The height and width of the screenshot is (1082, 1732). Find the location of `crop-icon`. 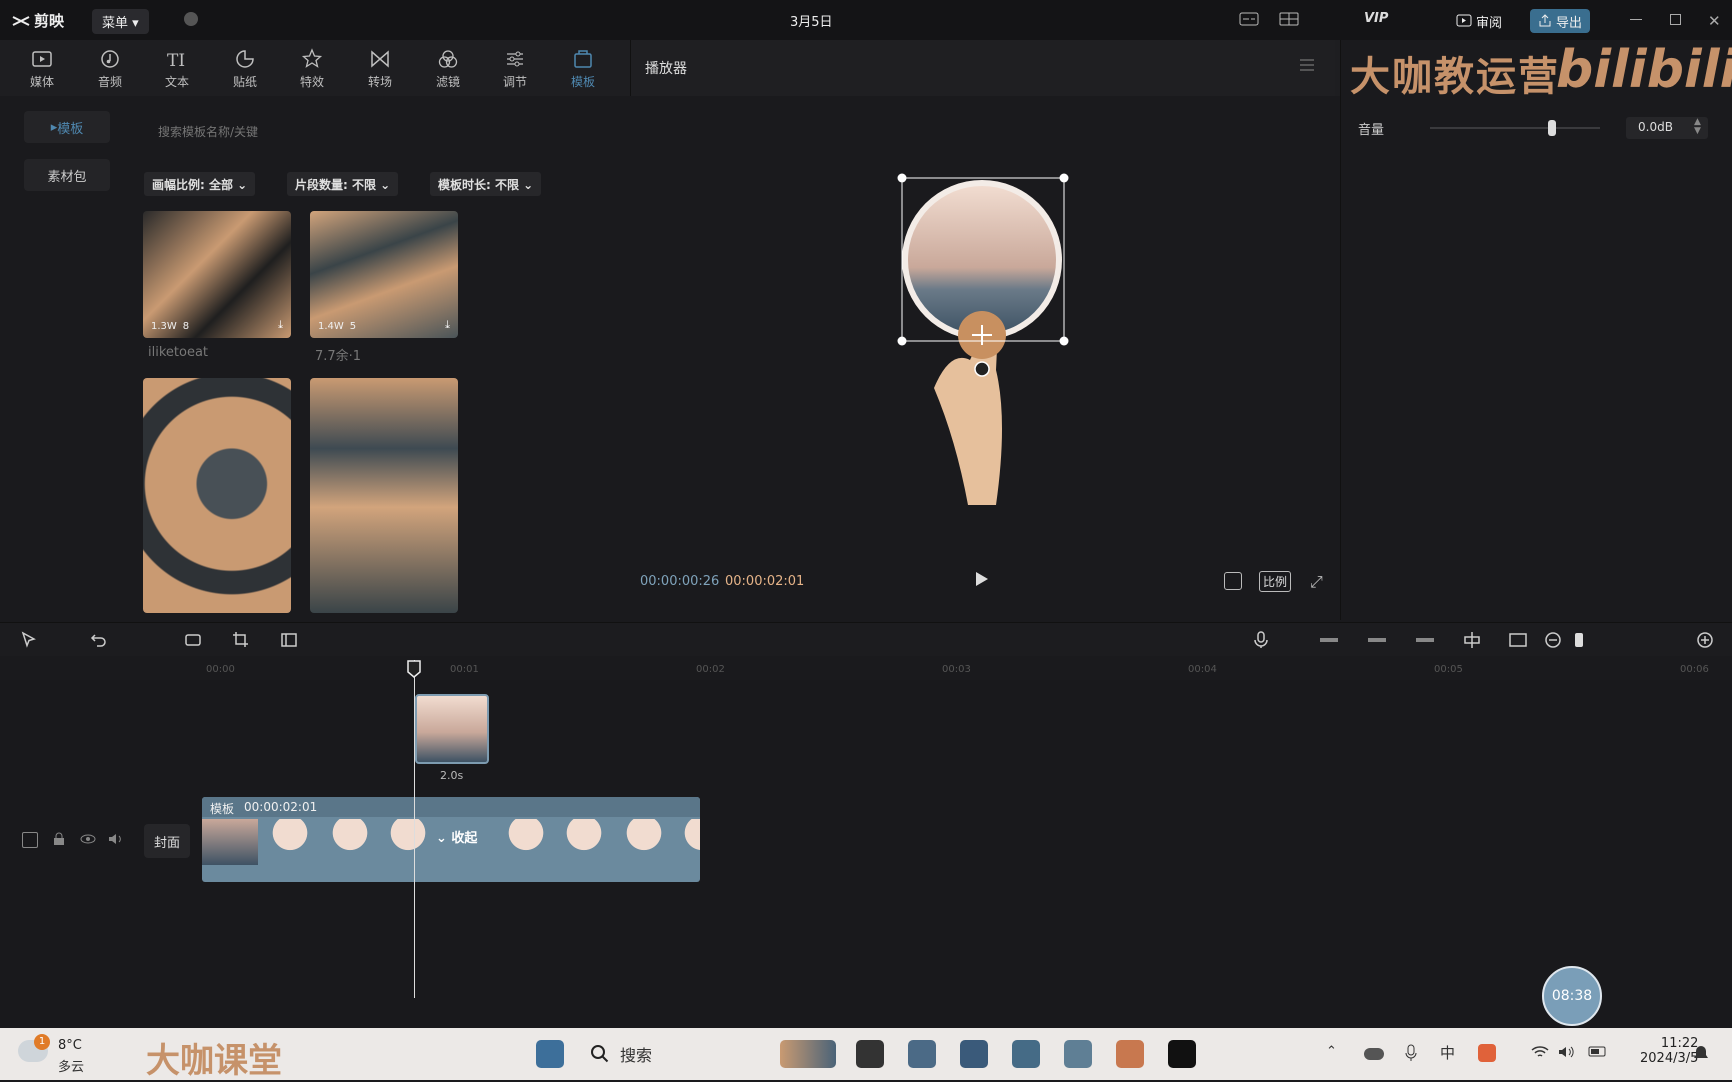

crop-icon is located at coordinates (242, 640).